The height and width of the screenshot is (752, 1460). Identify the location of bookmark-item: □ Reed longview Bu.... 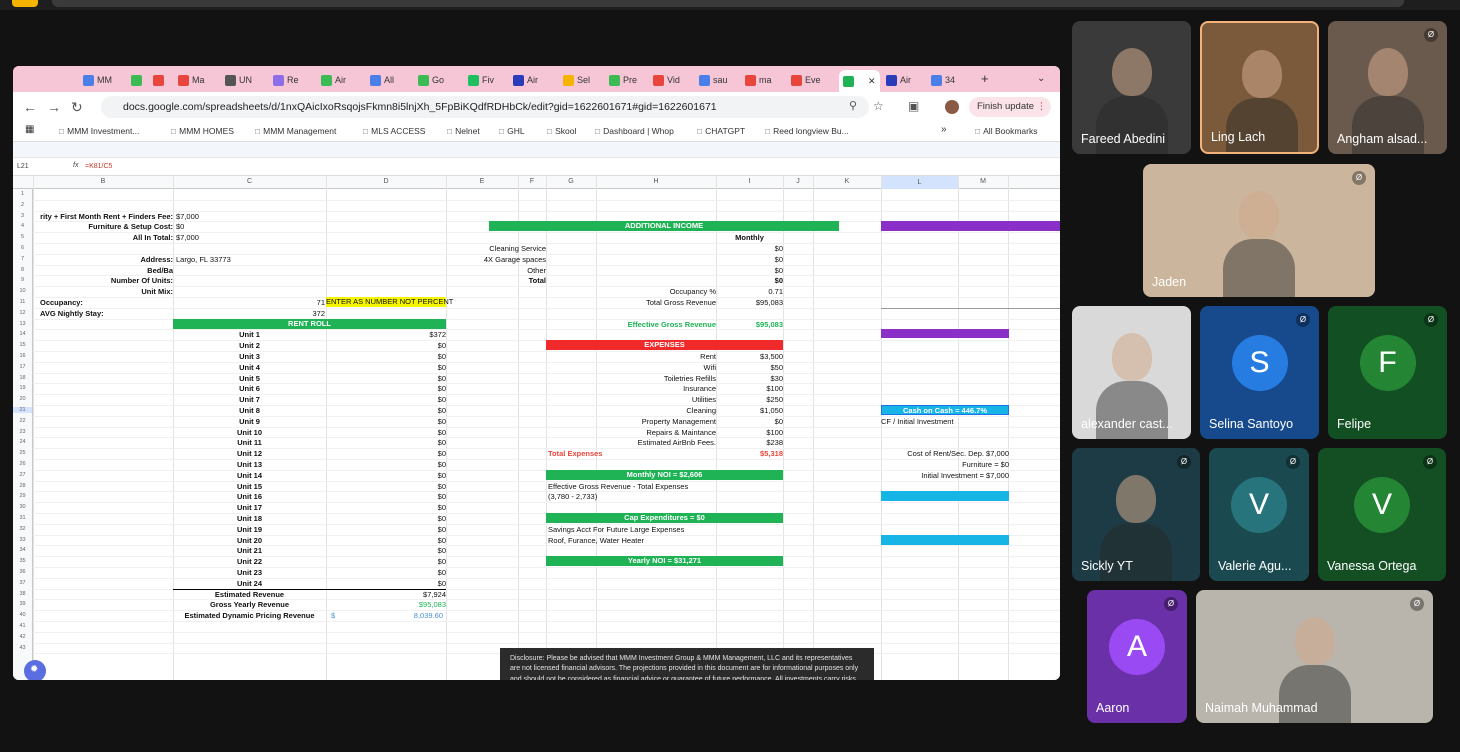
(807, 131).